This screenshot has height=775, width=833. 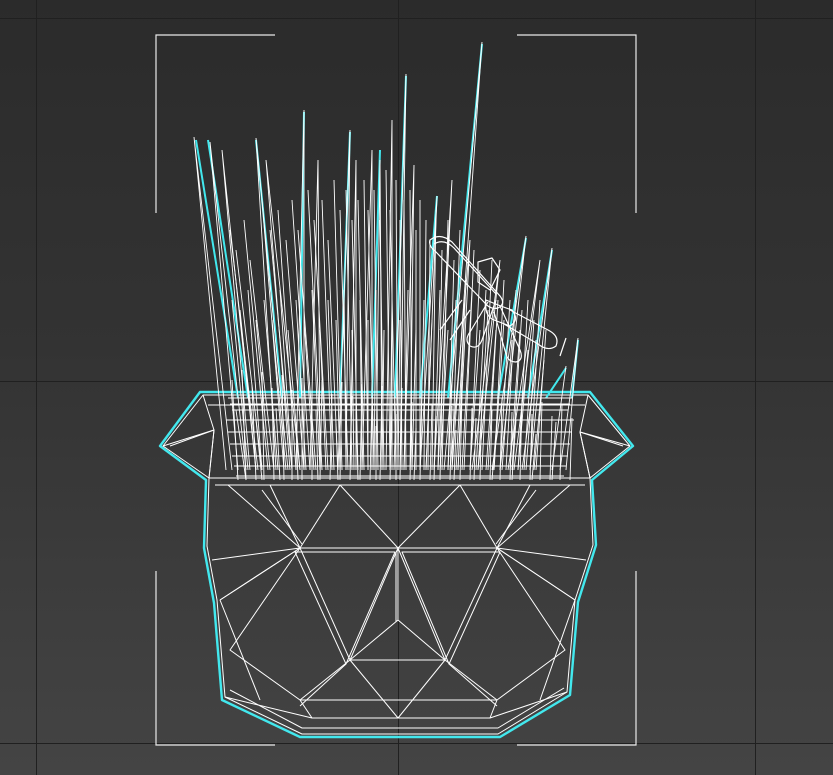 I want to click on dragonfly-wireframe, so click(x=498, y=299).